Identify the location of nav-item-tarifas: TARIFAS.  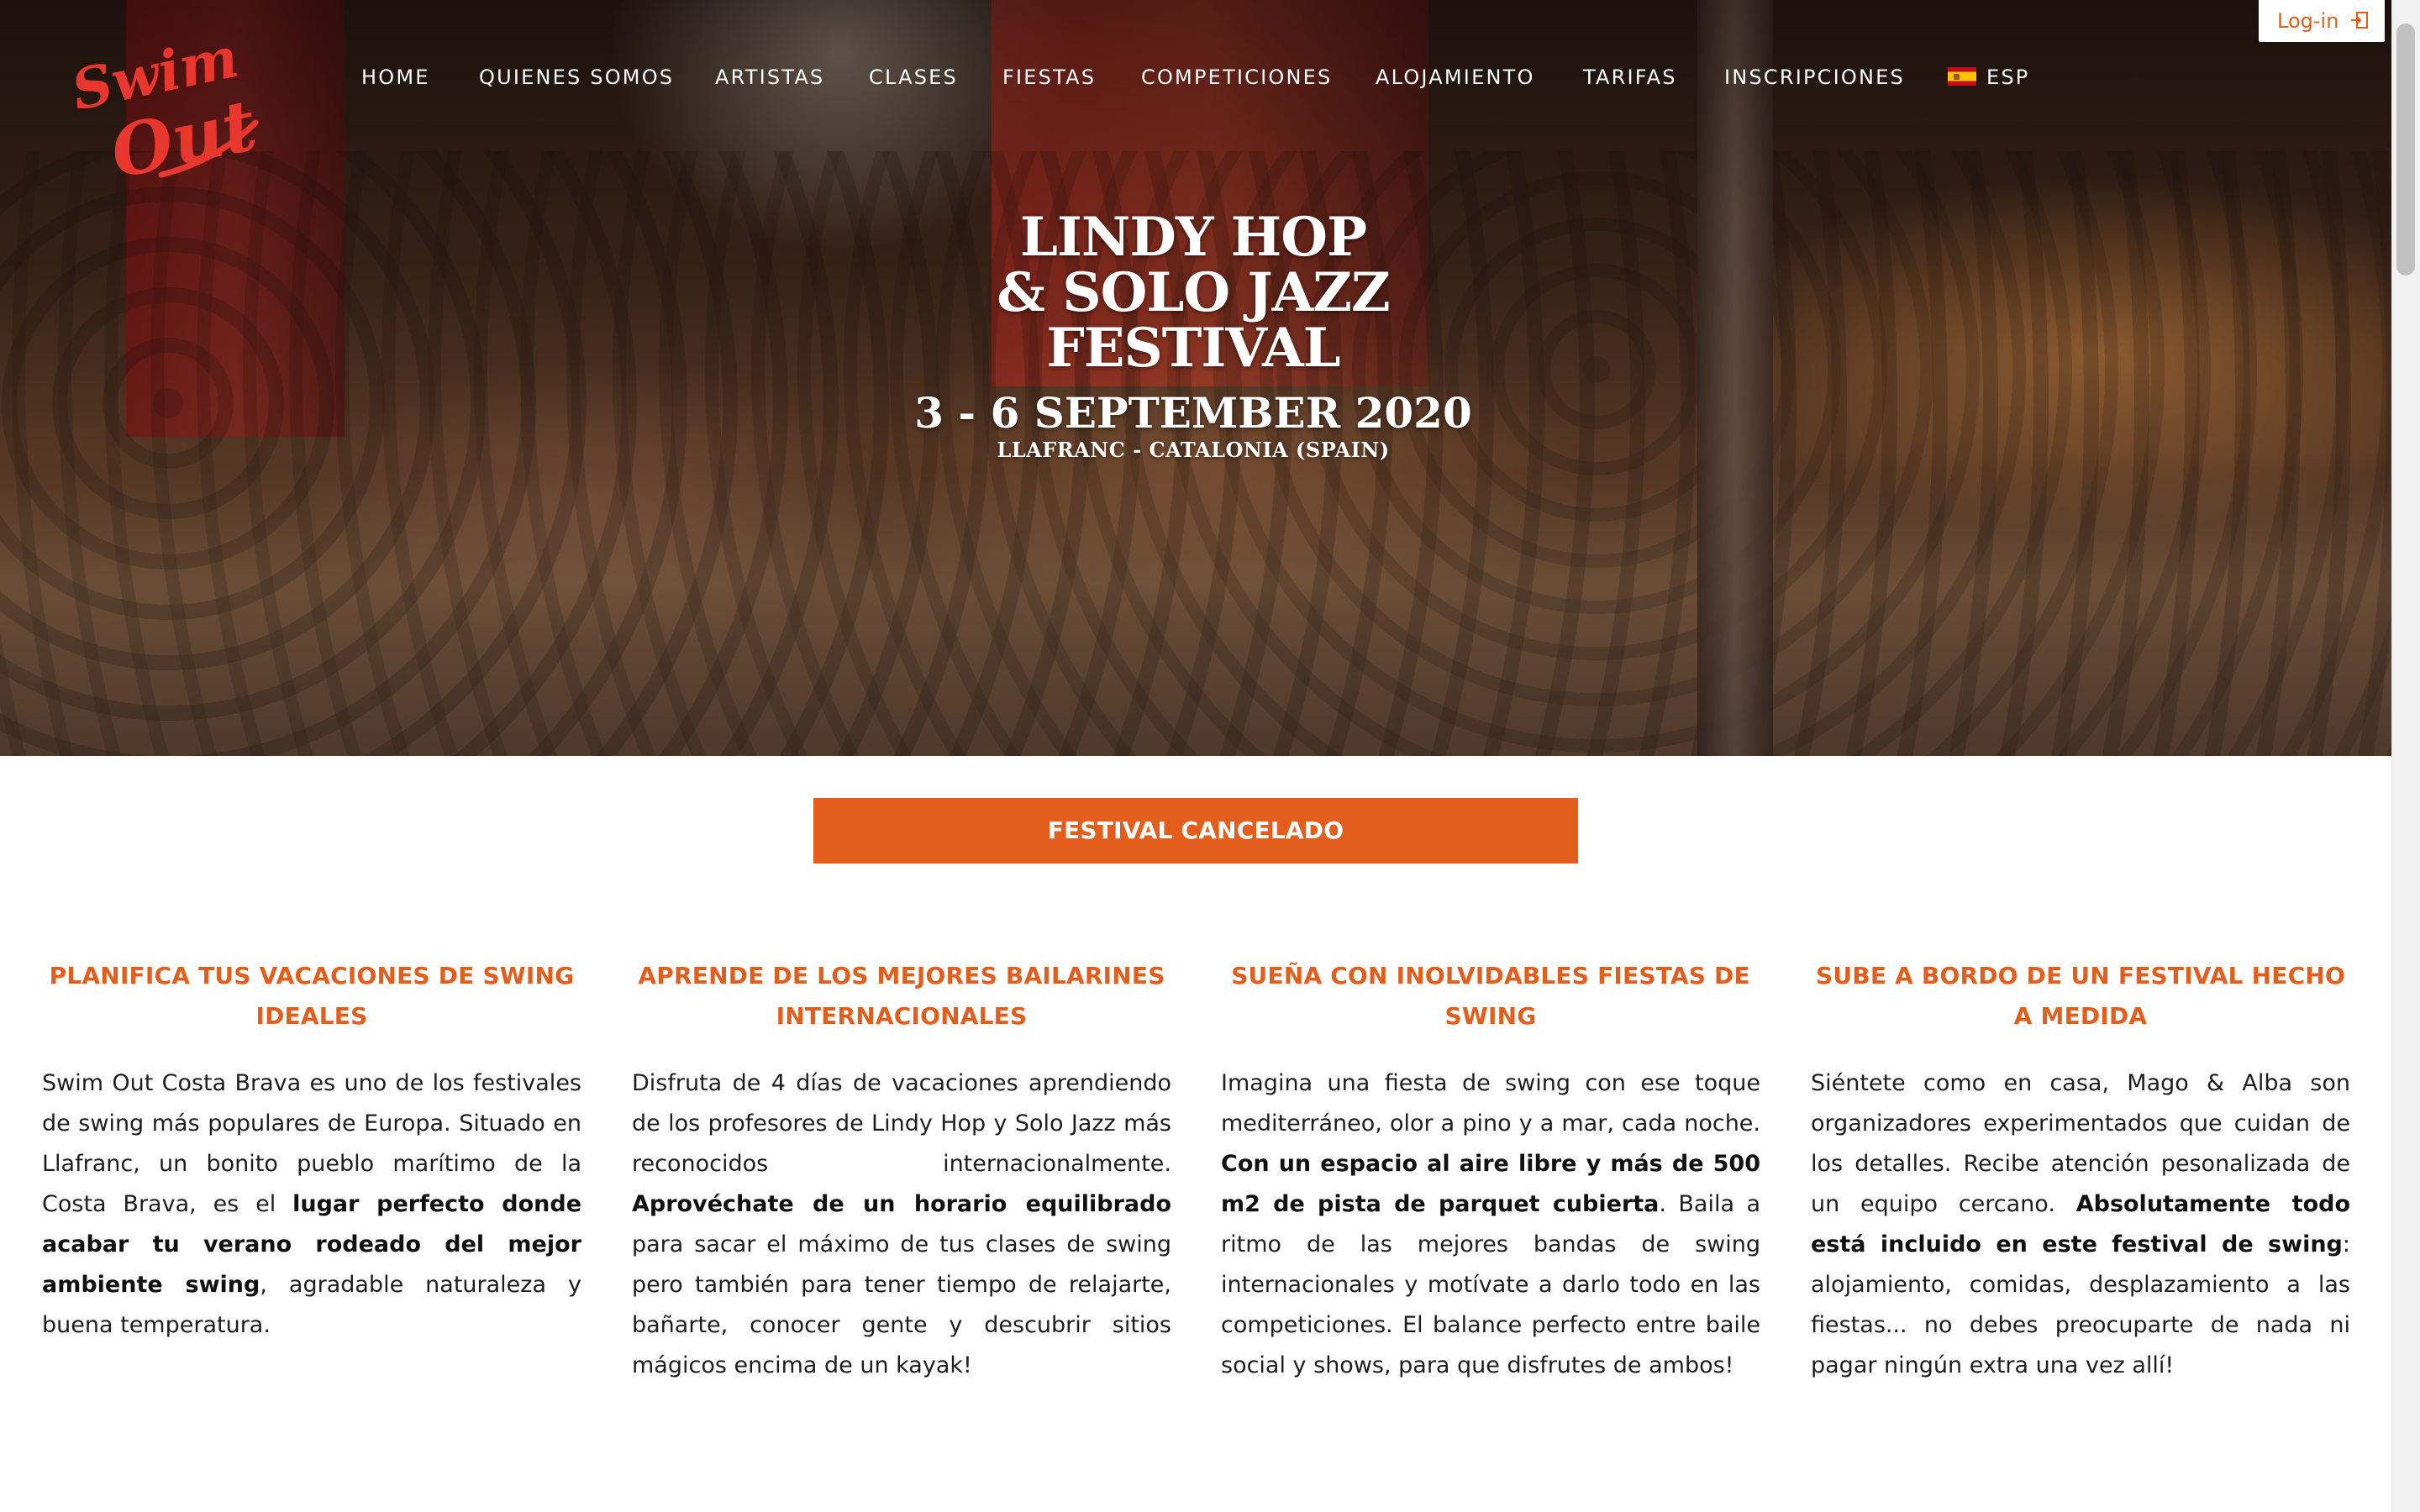
(1630, 77).